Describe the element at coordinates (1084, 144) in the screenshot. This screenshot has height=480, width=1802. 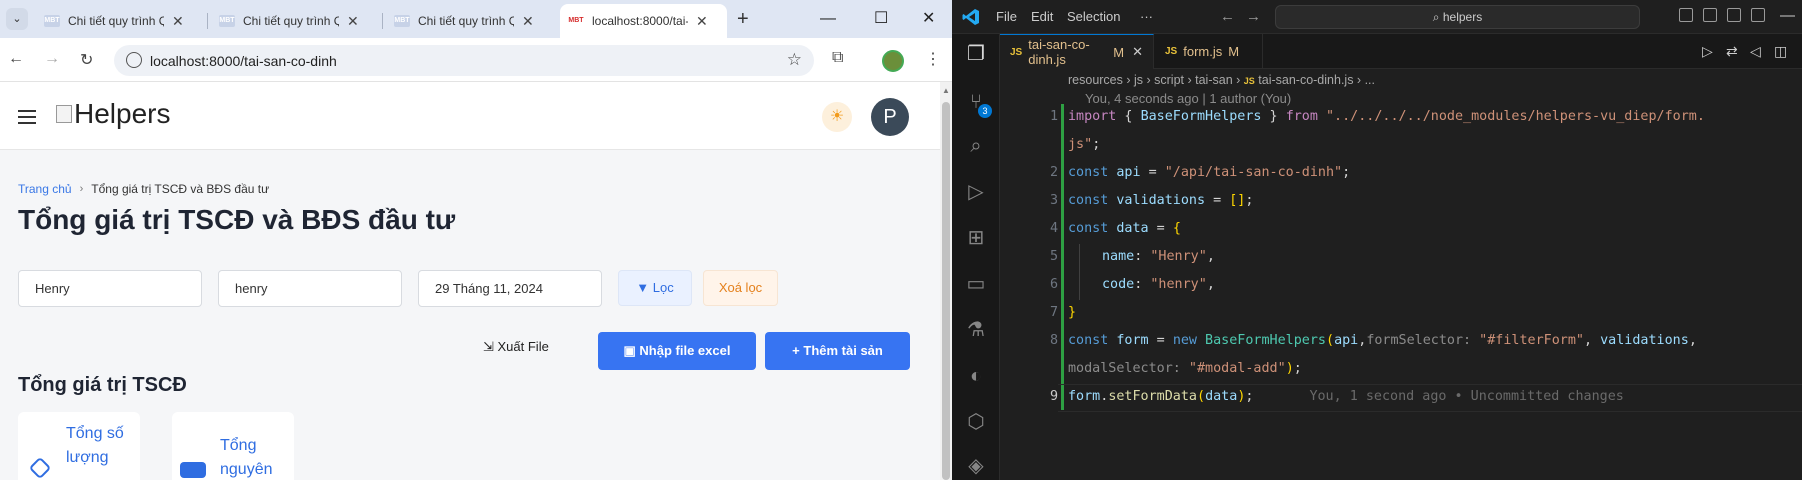
I see `code-line-1-wrap: js";` at that location.